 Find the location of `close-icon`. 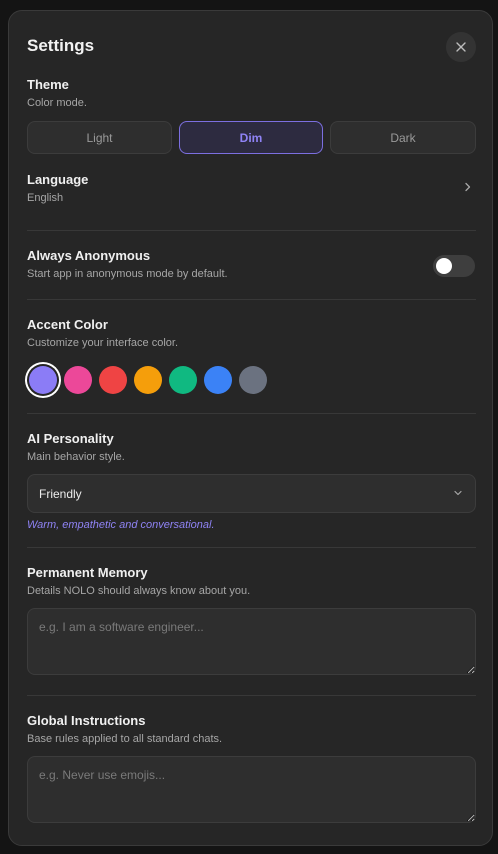

close-icon is located at coordinates (461, 47).